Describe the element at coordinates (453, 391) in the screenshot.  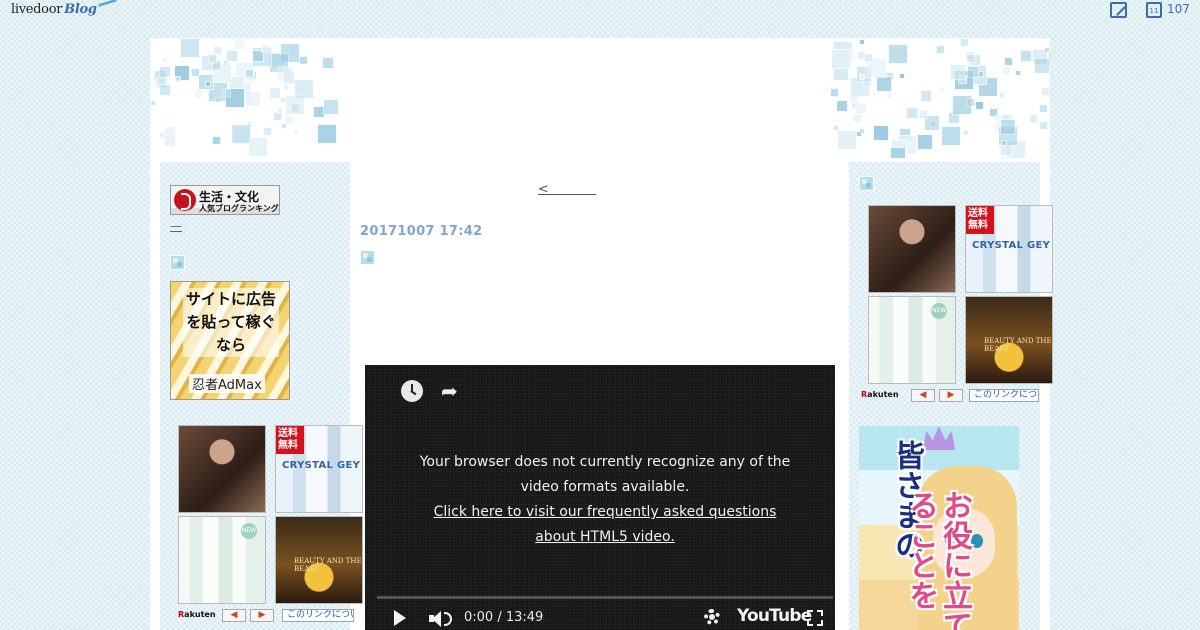
I see `share-icon: ➦` at that location.